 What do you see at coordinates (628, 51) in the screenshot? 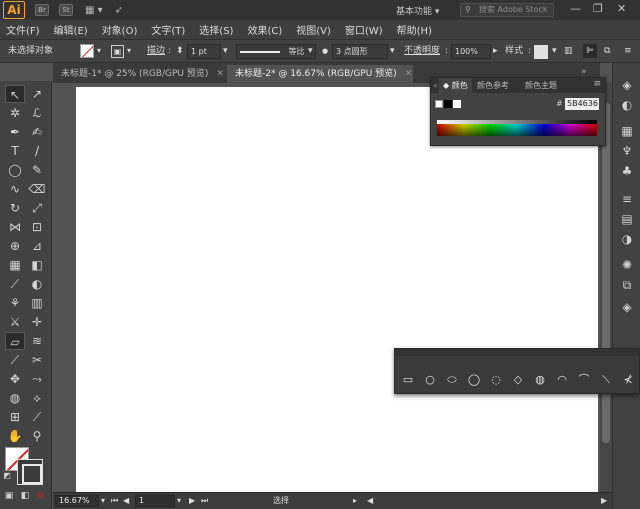
I see `panel-menu-icon: ≡` at bounding box center [628, 51].